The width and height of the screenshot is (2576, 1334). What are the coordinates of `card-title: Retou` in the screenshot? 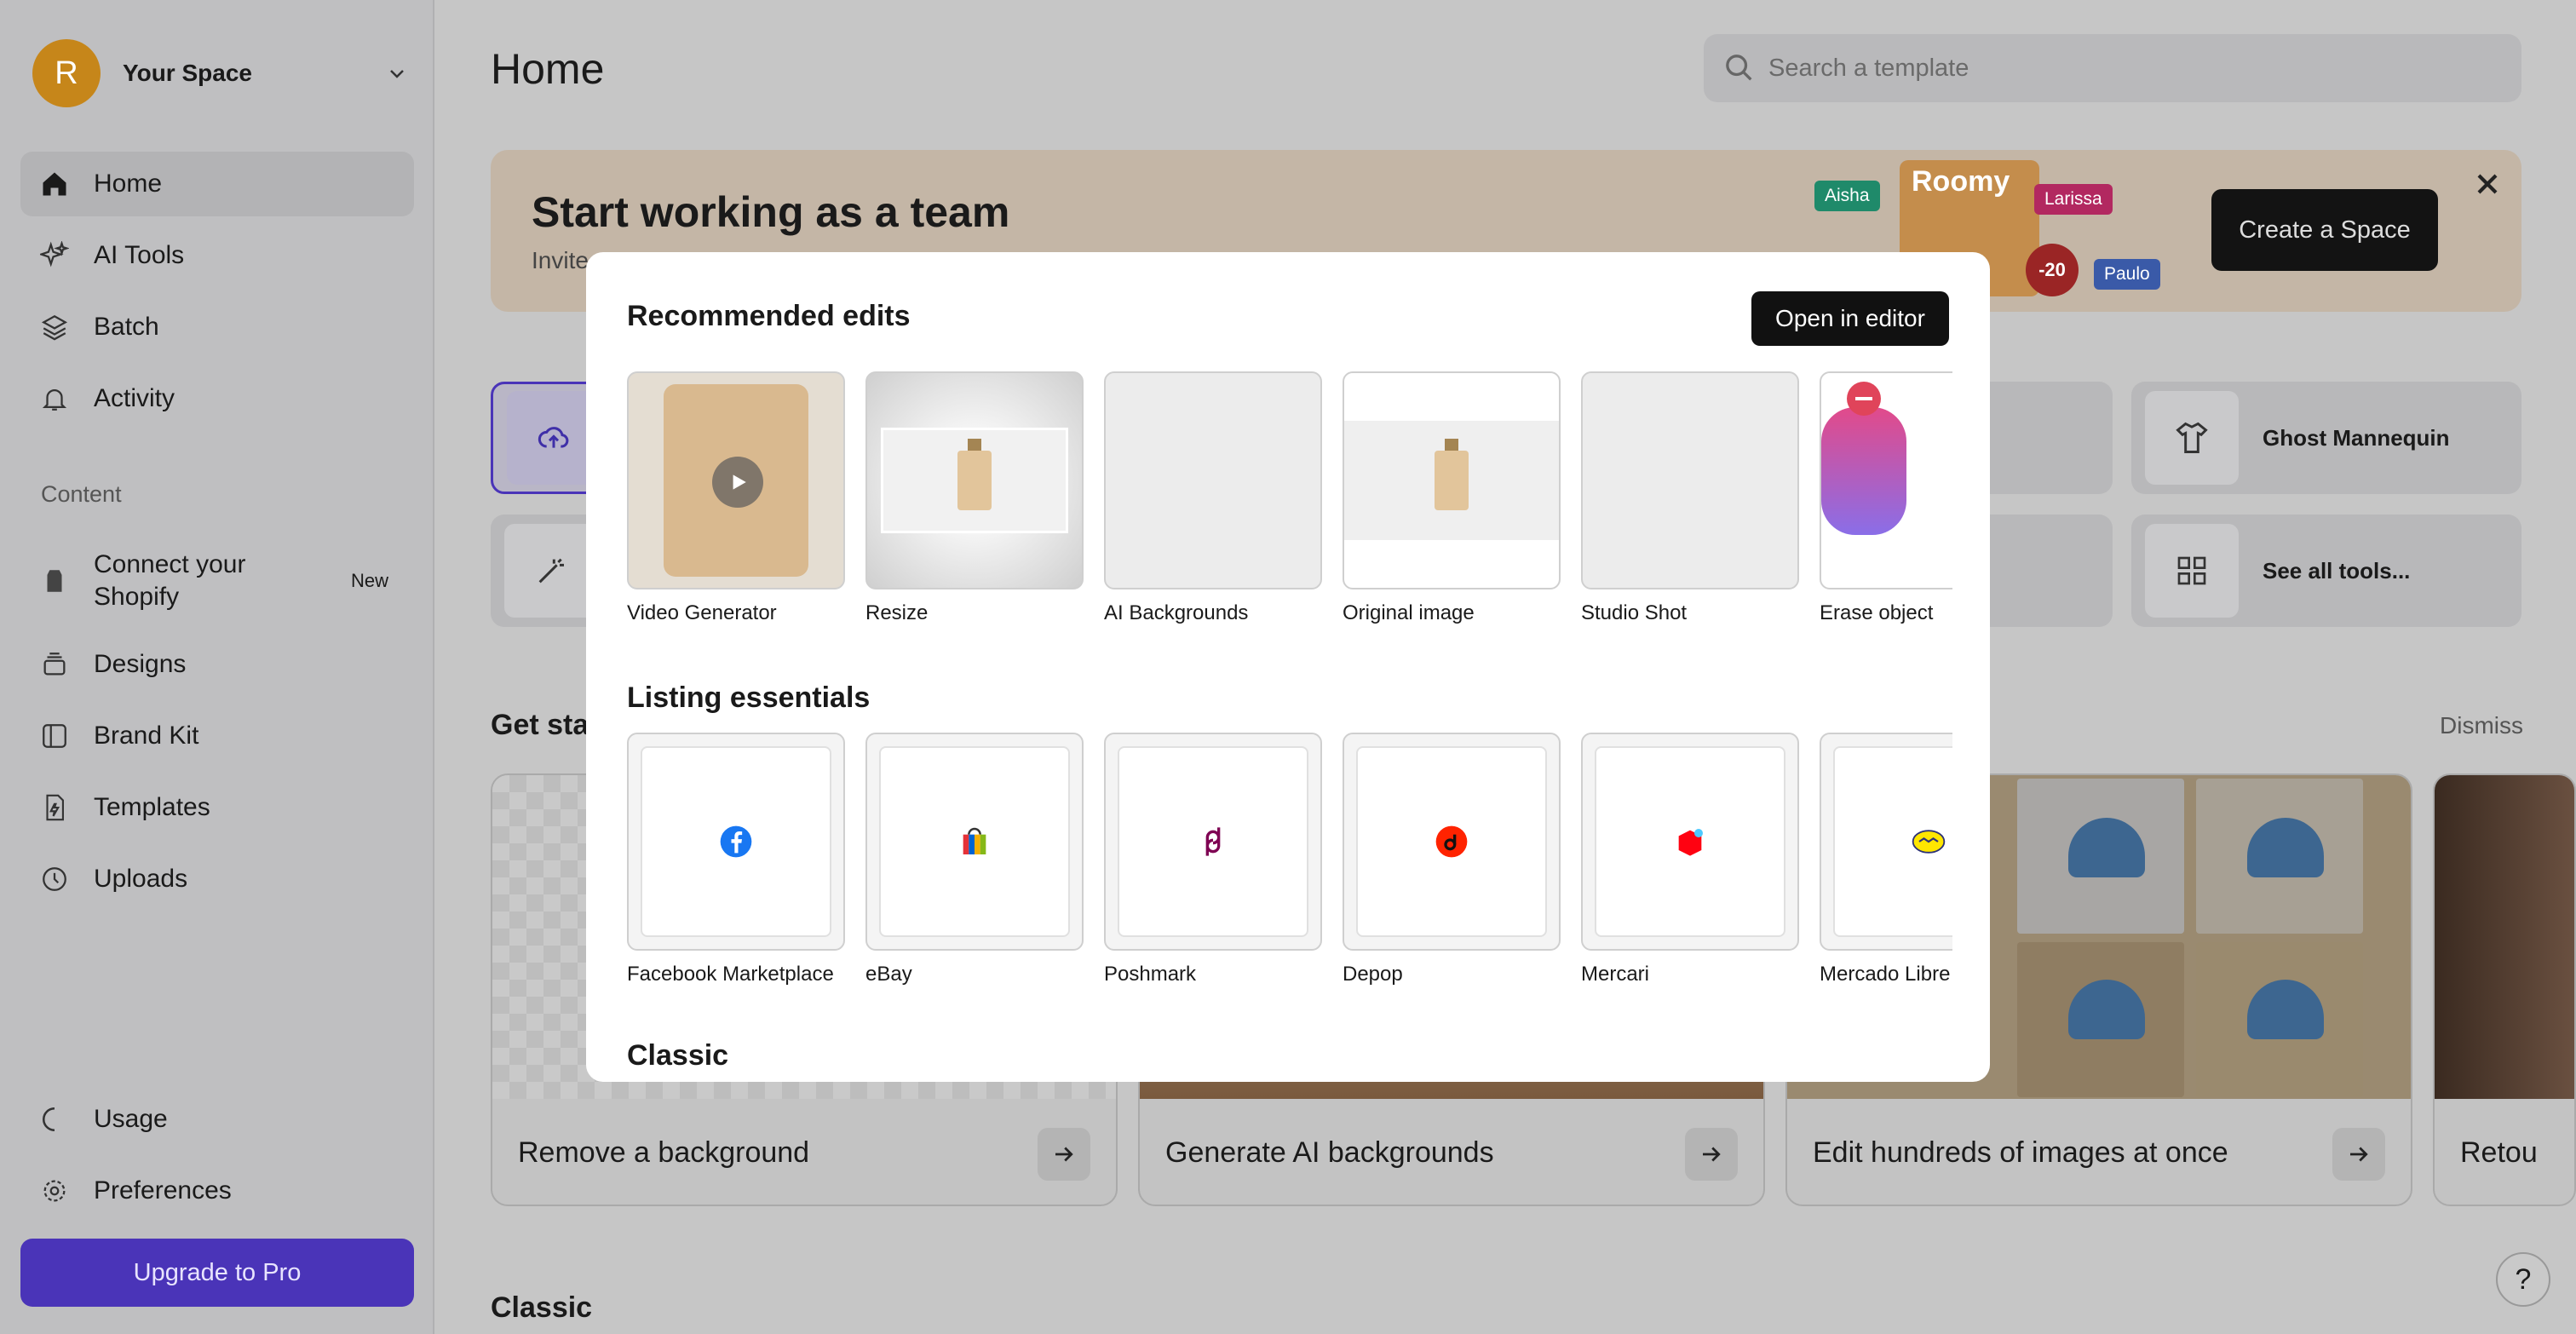 It's located at (2499, 1152).